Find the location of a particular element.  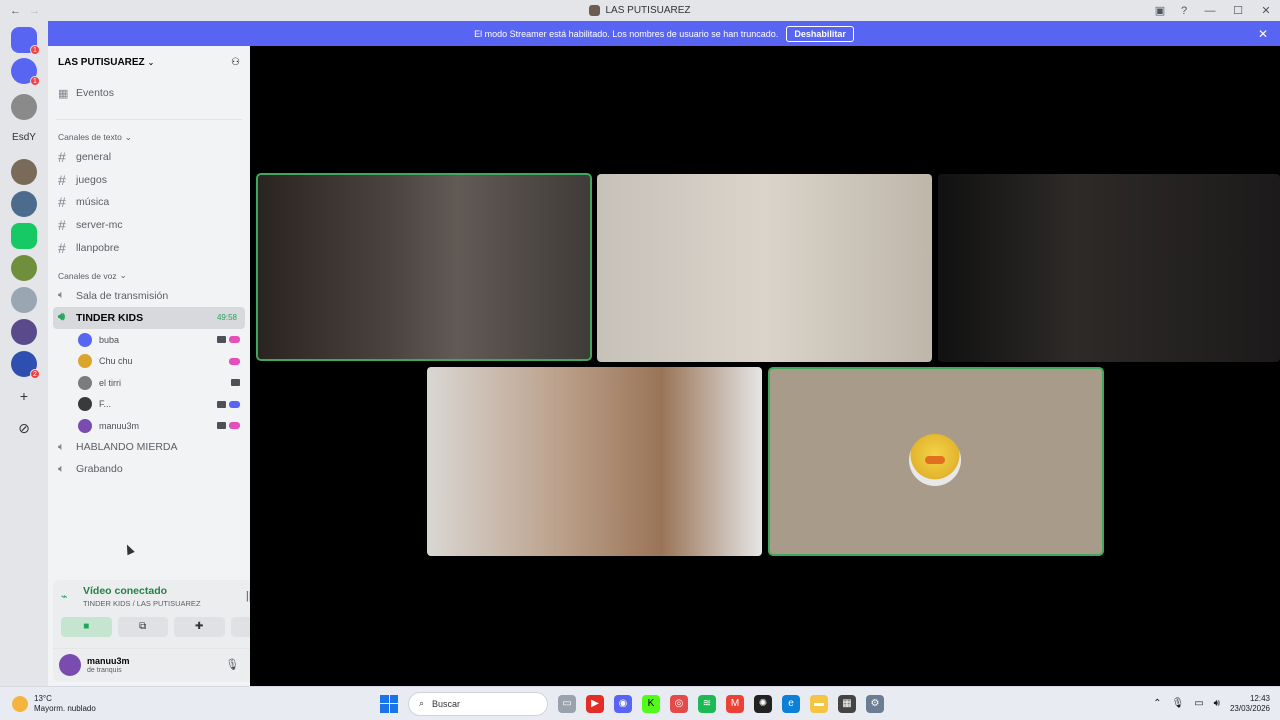

minimize-button: — is located at coordinates (1210, 11).